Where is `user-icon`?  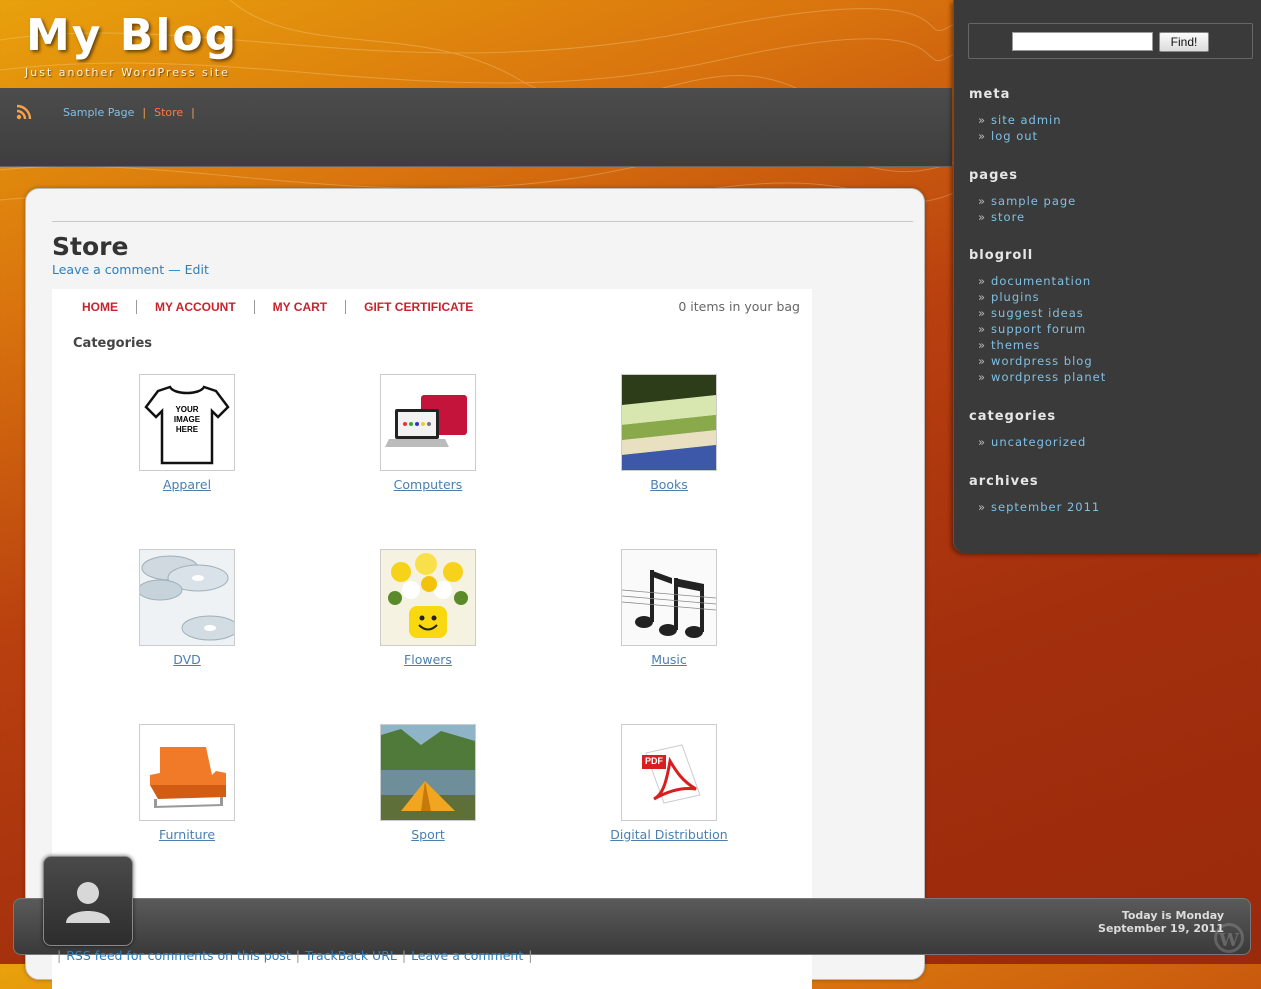
user-icon is located at coordinates (88, 902).